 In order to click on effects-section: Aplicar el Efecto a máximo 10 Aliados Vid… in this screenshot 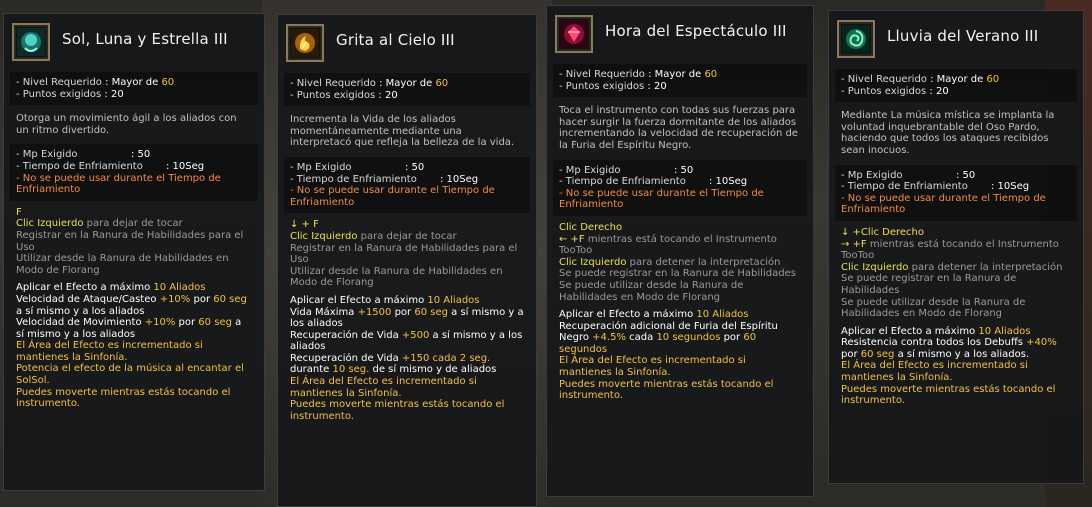, I will do `click(407, 359)`.